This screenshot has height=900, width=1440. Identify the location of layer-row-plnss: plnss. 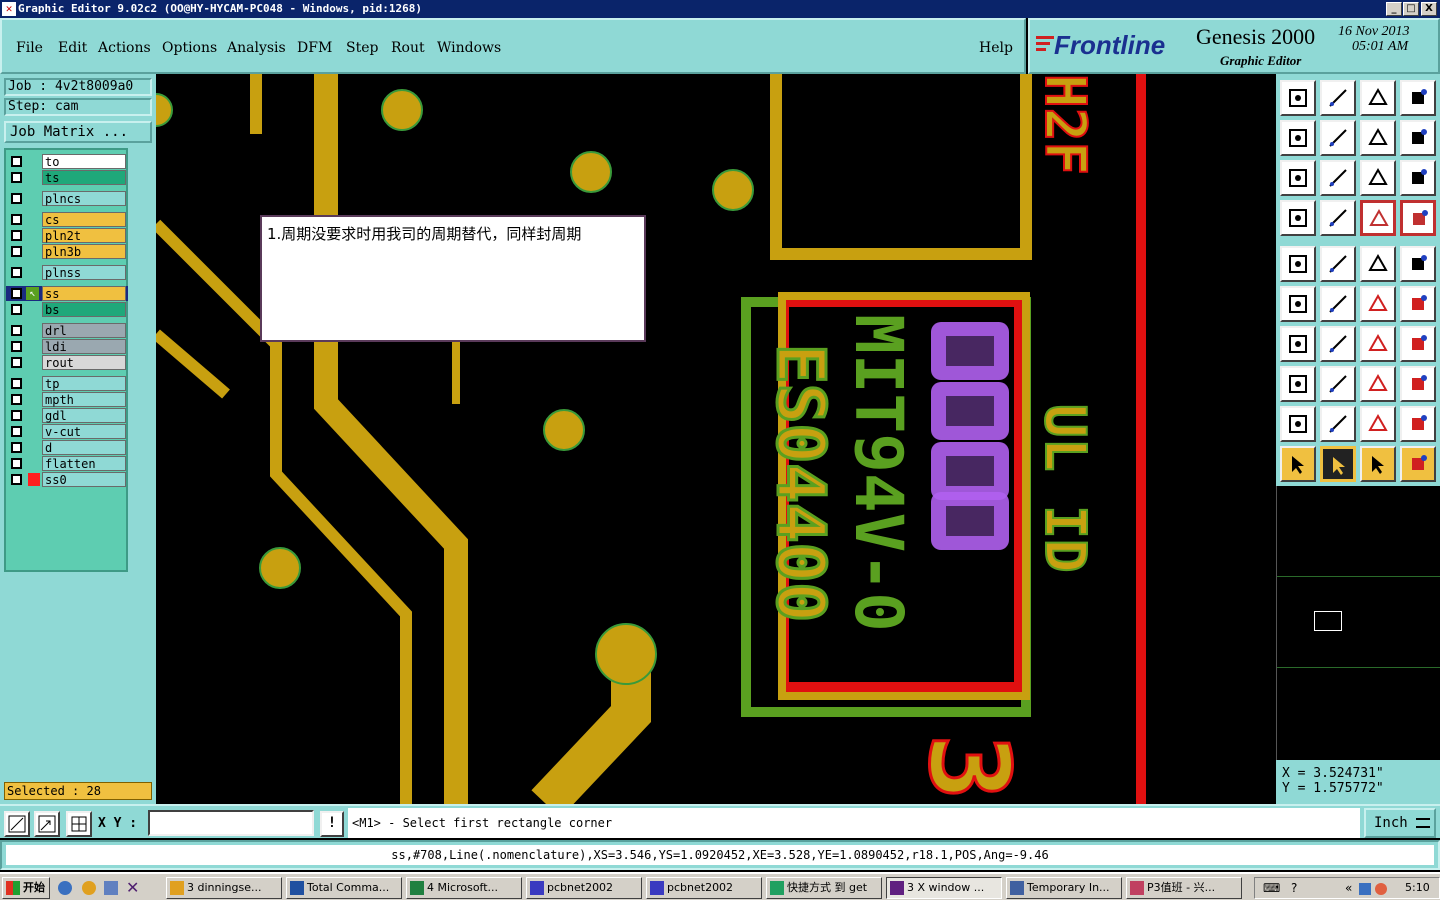
(67, 272).